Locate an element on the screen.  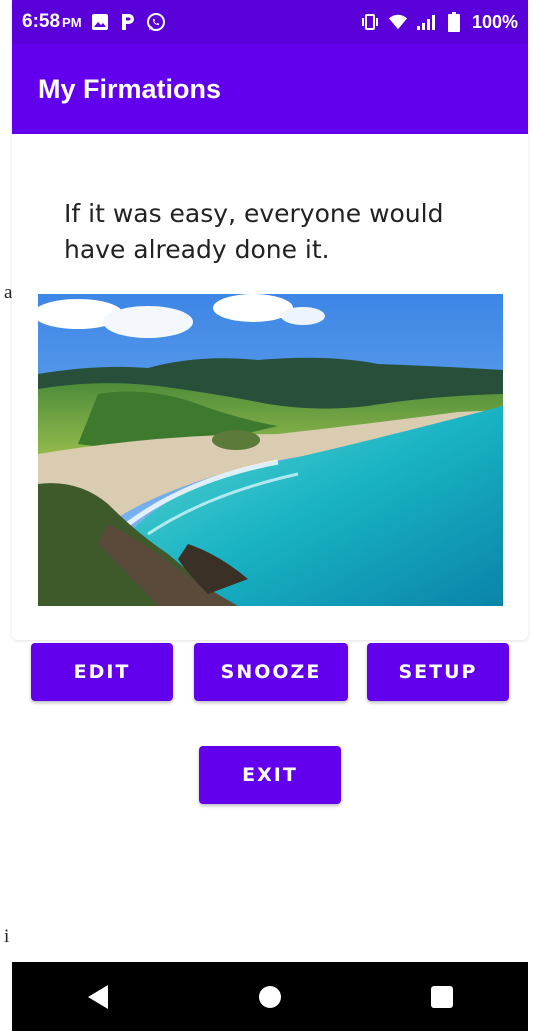
whatsapp-icon is located at coordinates (156, 22).